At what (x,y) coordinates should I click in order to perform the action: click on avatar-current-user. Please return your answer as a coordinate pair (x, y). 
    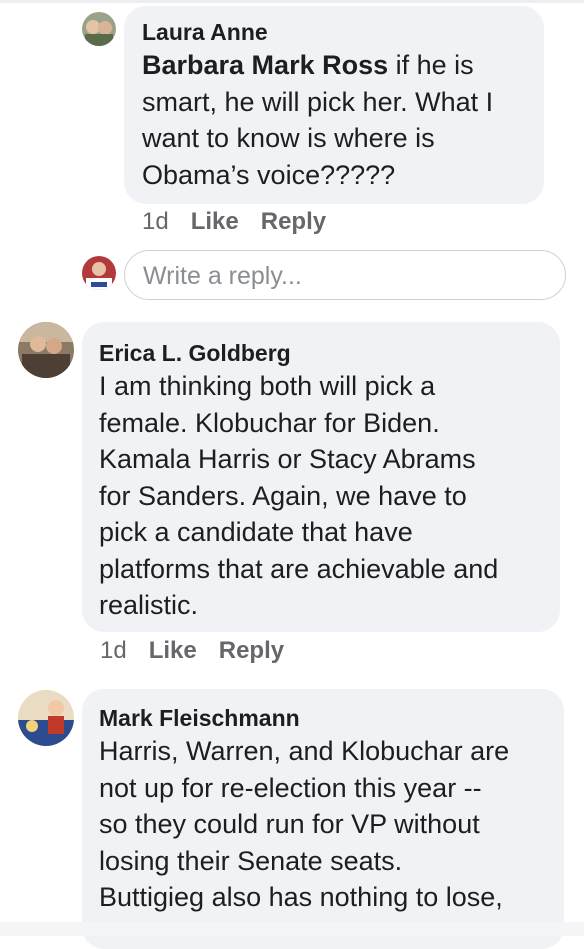
    Looking at the image, I should click on (99, 273).